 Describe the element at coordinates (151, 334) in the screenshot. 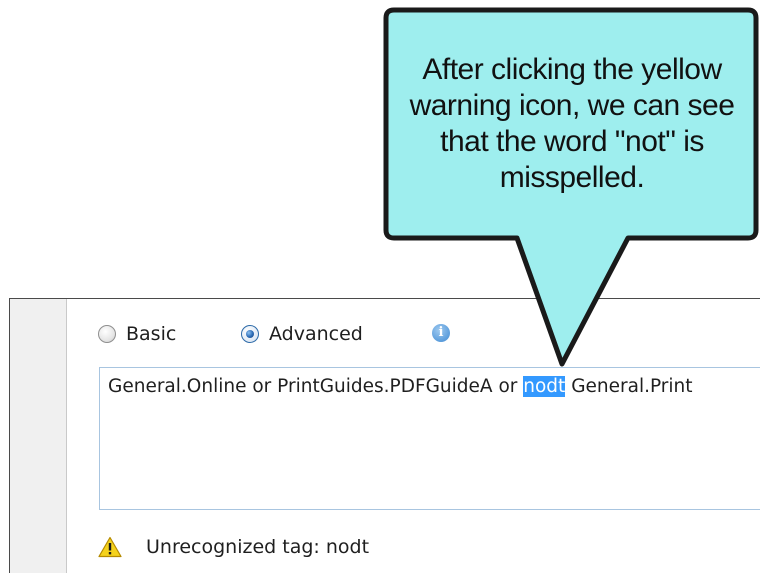

I see `basic-radio-label: Basic` at that location.